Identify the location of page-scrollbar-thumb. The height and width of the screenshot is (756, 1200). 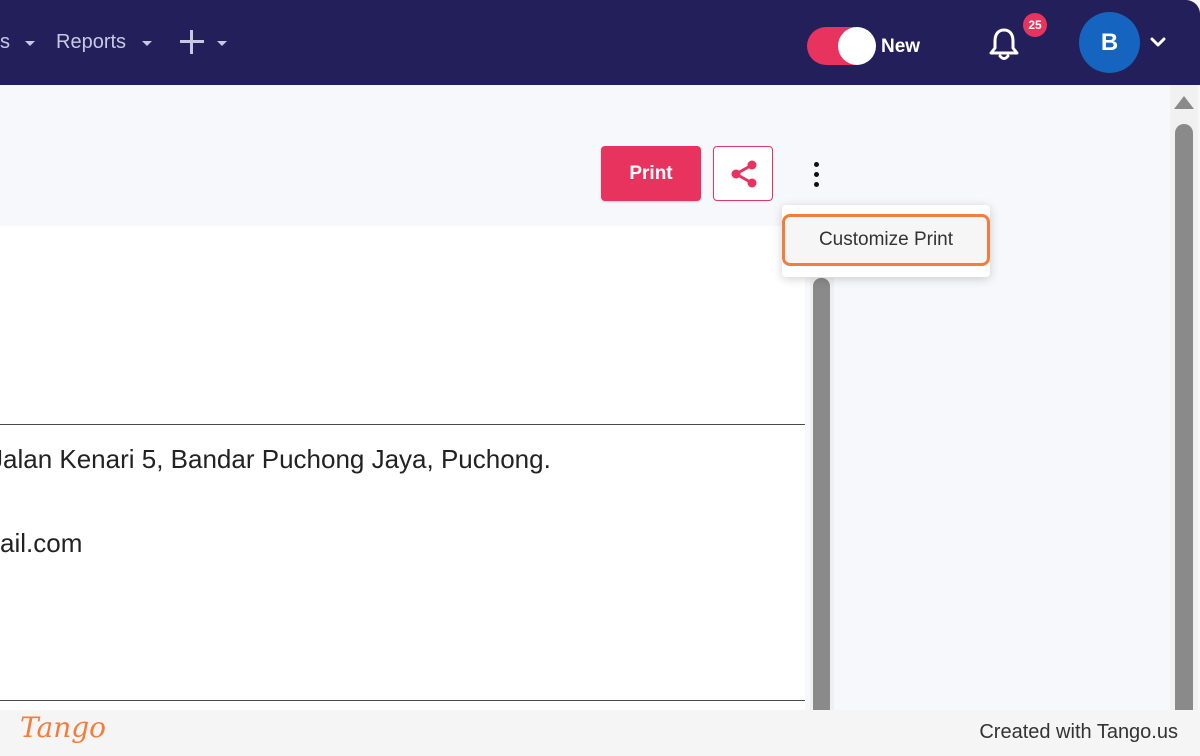
(1184, 417).